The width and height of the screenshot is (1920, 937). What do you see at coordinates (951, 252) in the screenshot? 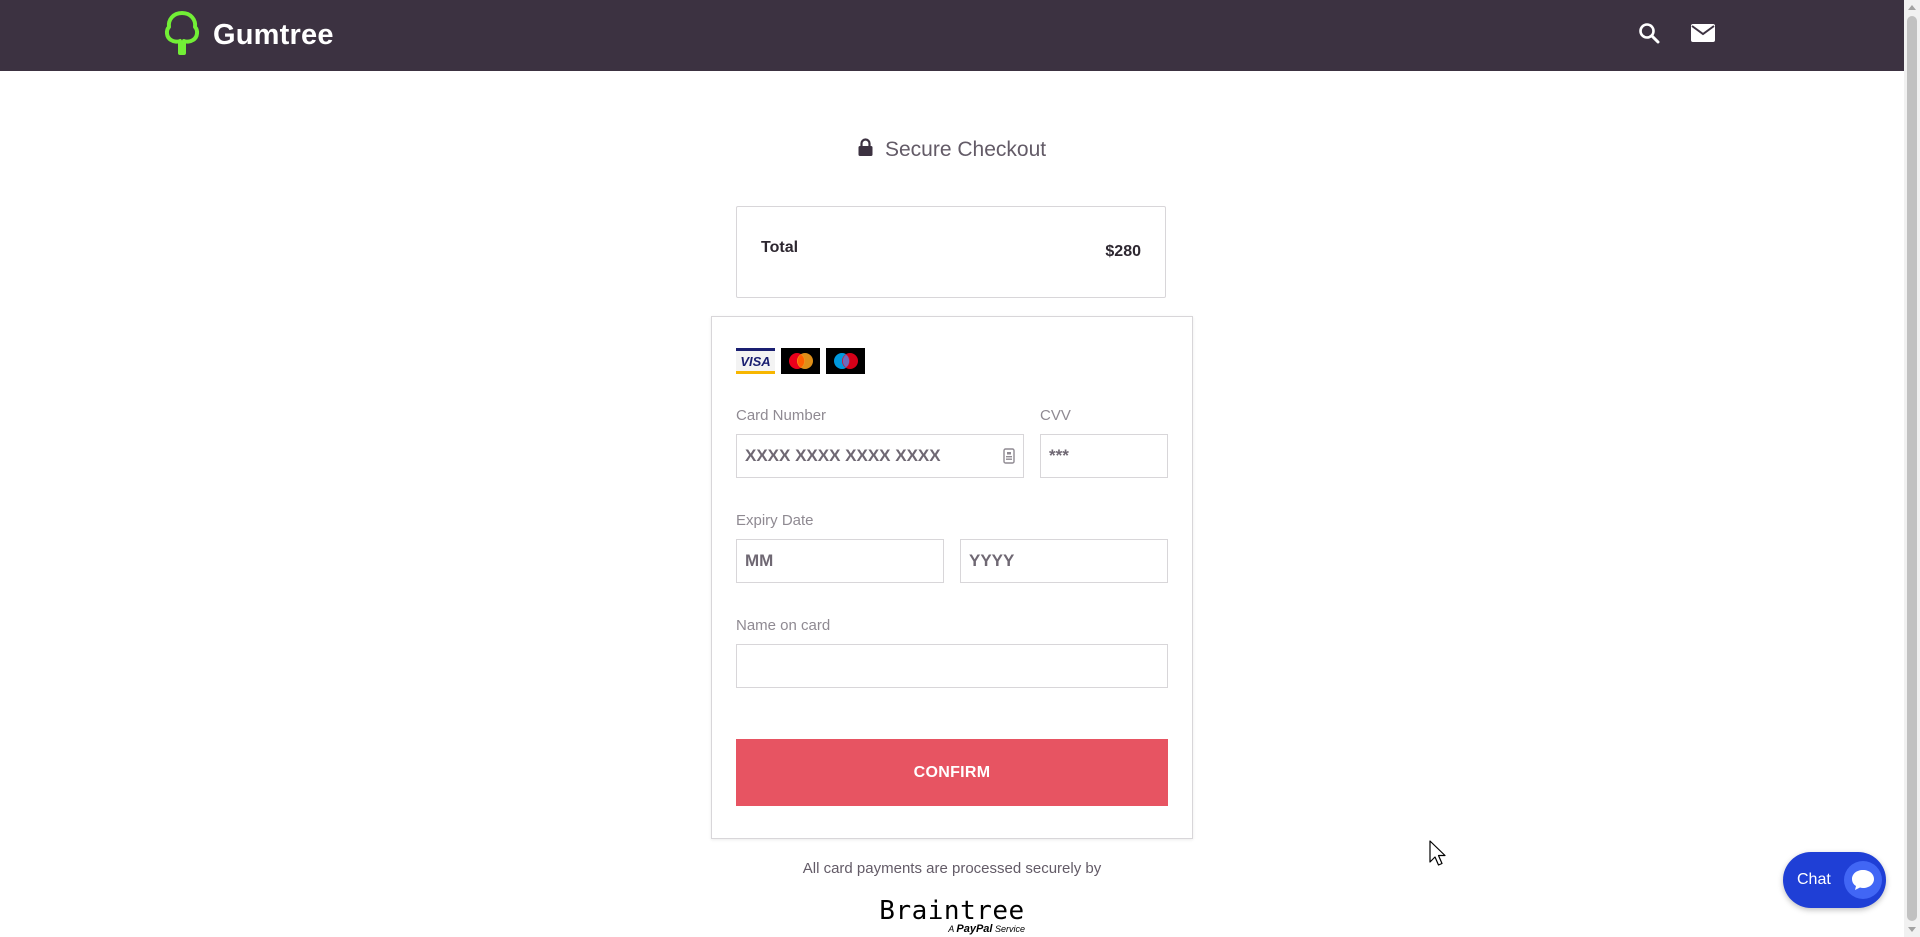
I see `order-total-box: Total $280` at bounding box center [951, 252].